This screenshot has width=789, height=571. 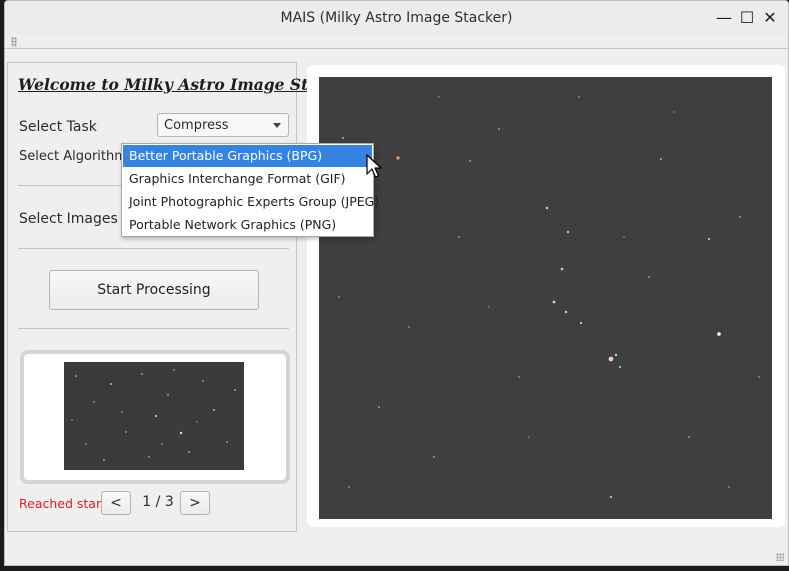 I want to click on thumbnail-starfield, so click(x=153, y=415).